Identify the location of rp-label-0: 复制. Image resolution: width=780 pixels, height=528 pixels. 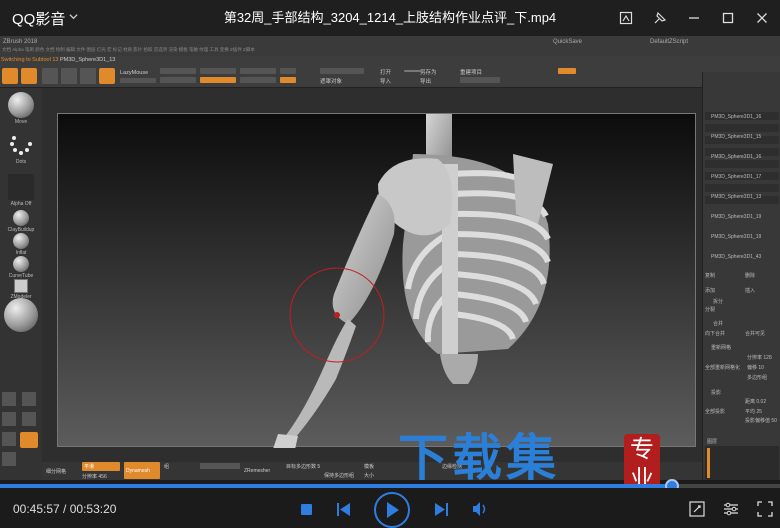
(710, 276).